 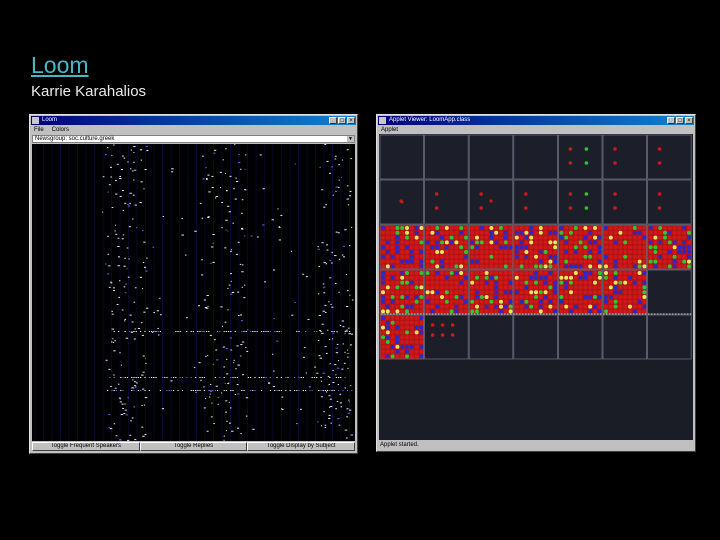 I want to click on chevron-down-icon: ▼, so click(x=350, y=139).